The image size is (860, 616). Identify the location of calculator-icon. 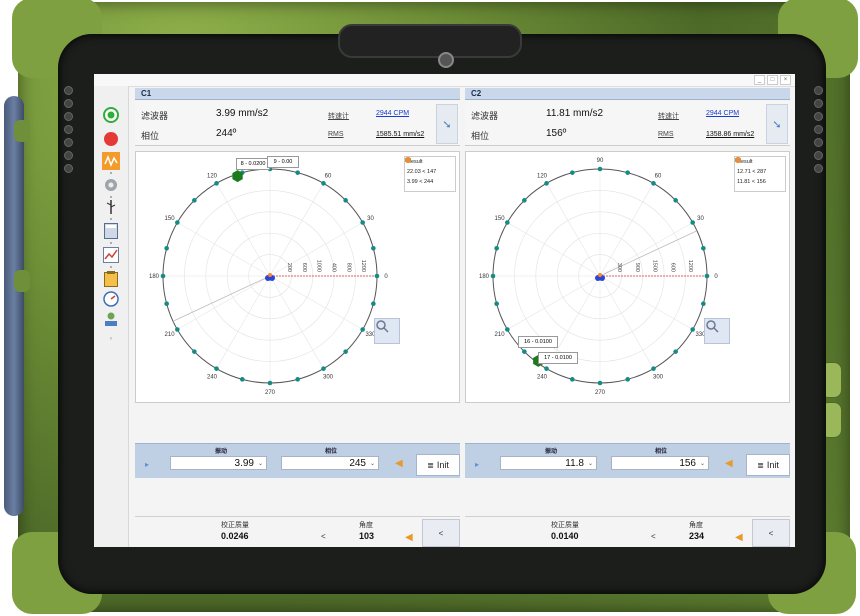
(111, 231).